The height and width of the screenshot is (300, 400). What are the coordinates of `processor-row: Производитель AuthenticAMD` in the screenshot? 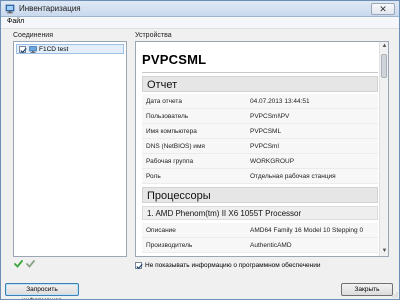 It's located at (260, 245).